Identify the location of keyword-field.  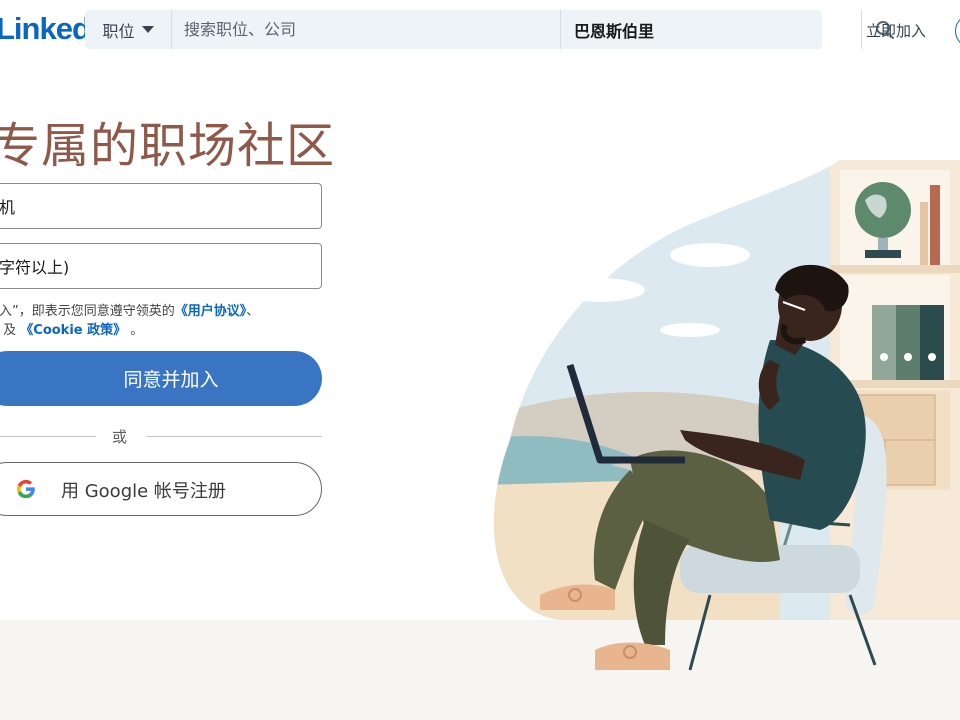
(366, 29).